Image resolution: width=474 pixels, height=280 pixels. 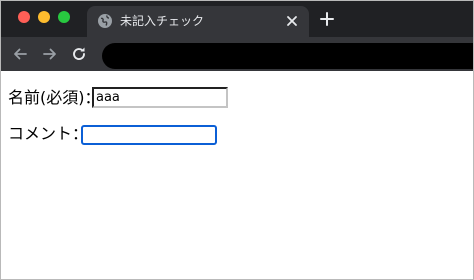 What do you see at coordinates (160, 97) in the screenshot?
I see `name-input` at bounding box center [160, 97].